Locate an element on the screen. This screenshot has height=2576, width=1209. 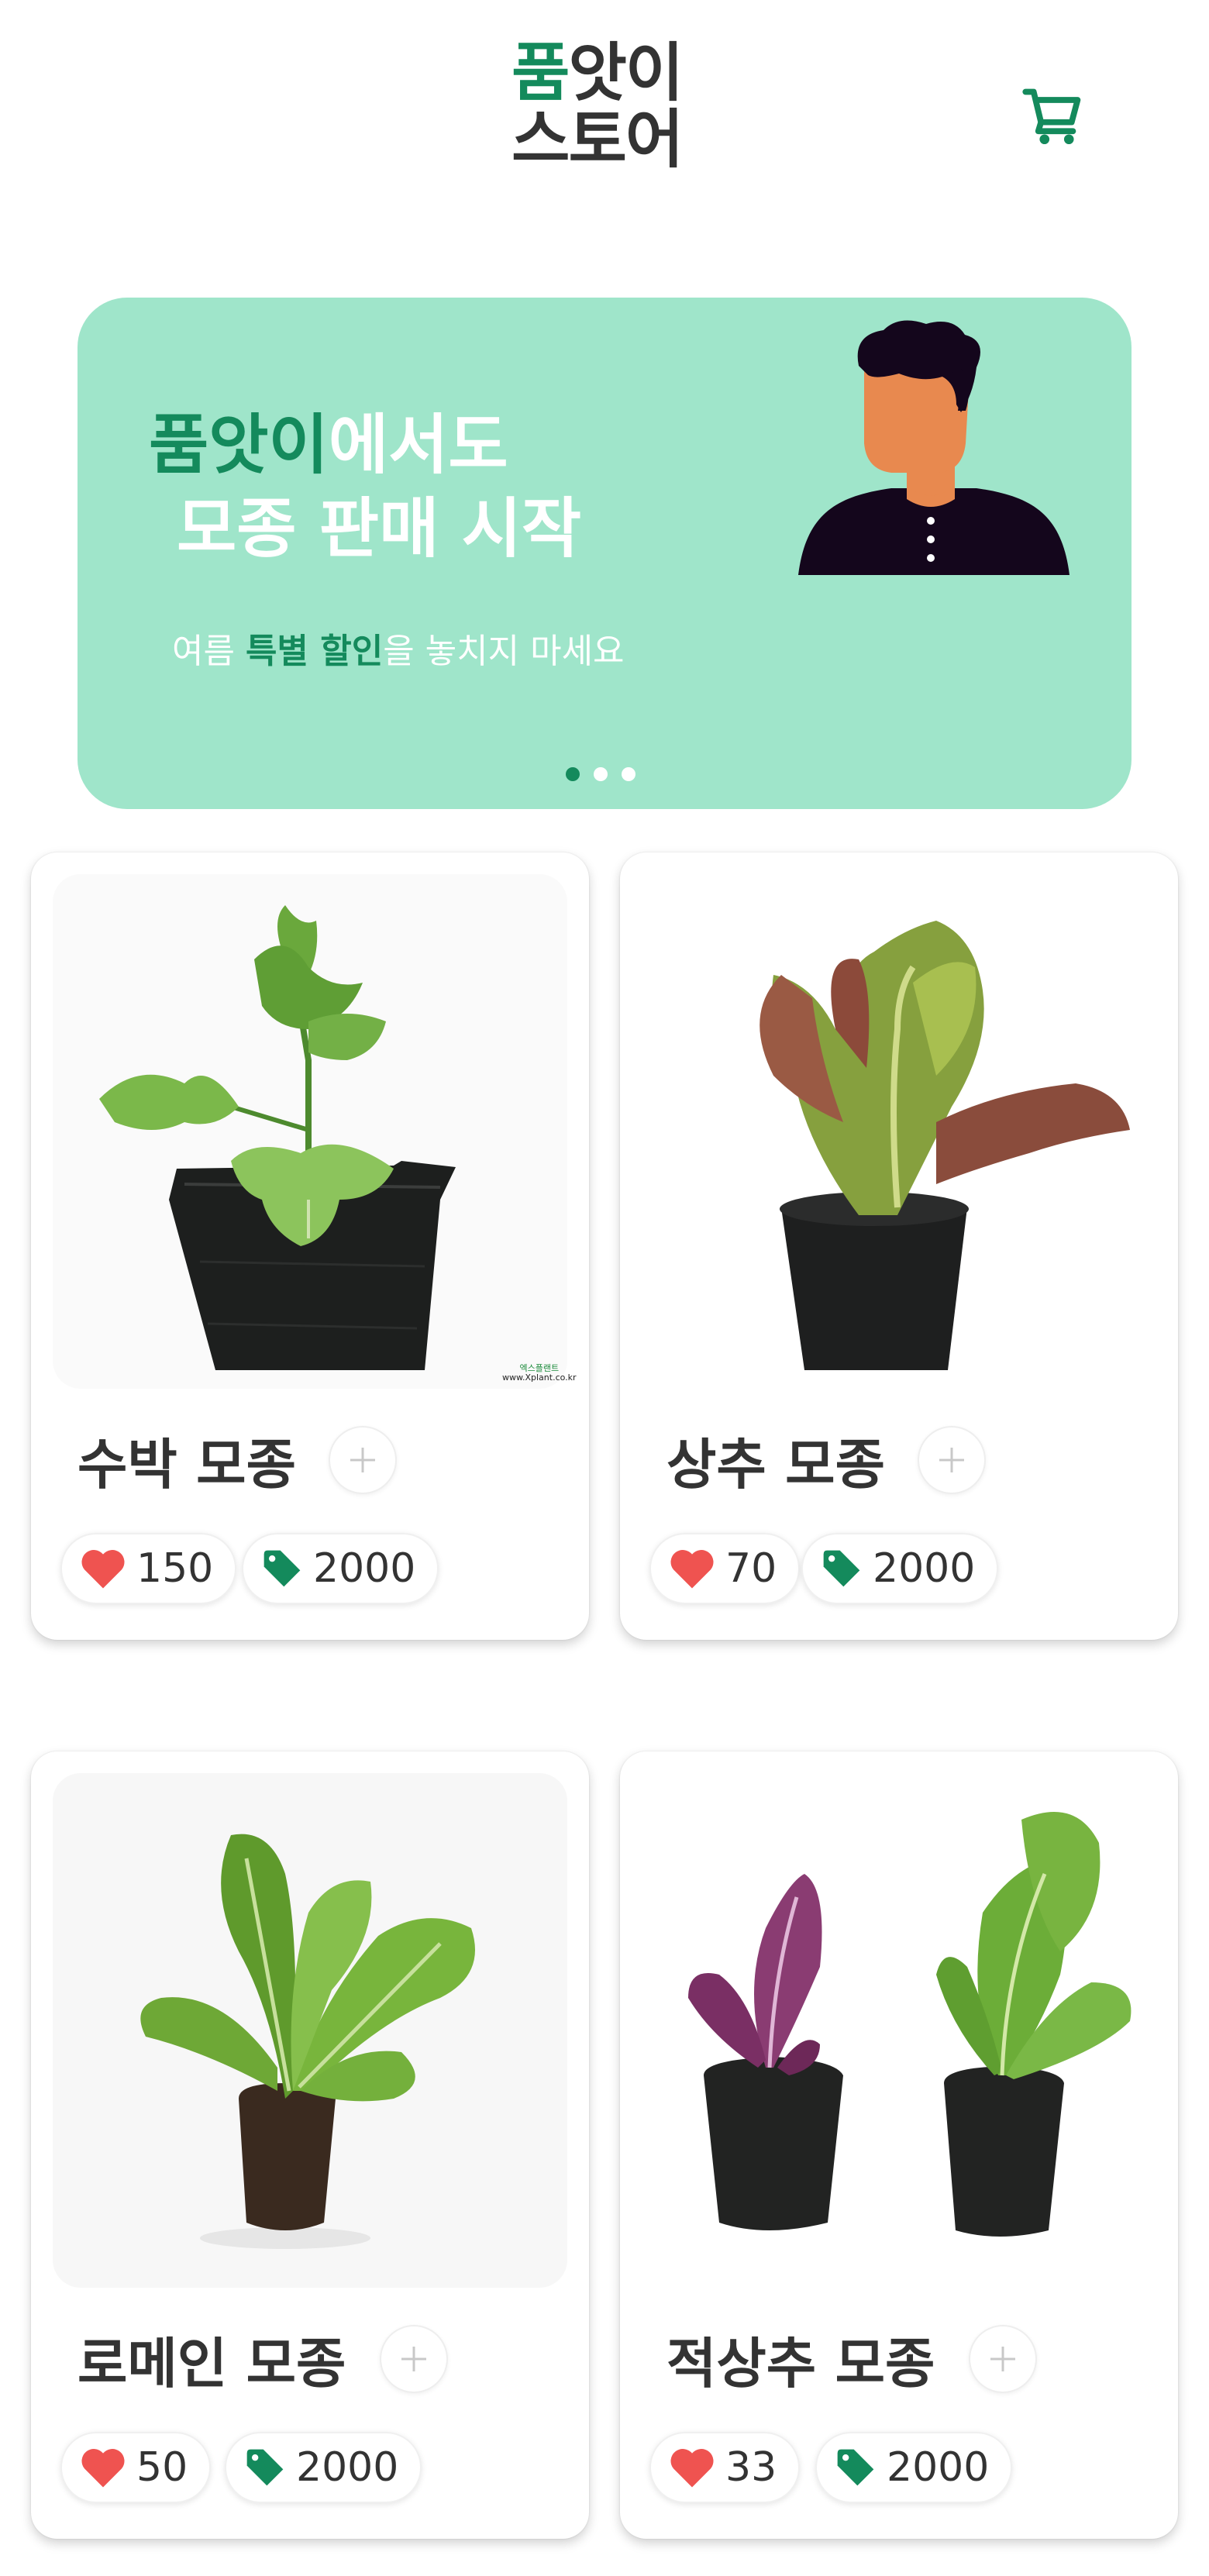
likes-badge: 33 is located at coordinates (725, 2467).